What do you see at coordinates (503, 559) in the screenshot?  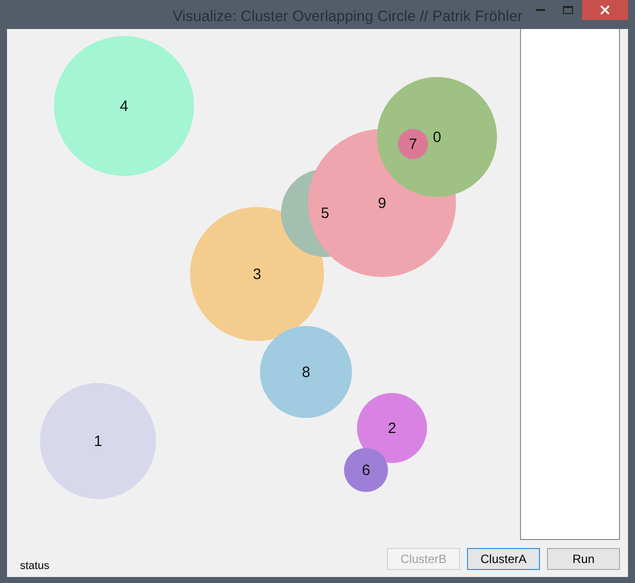 I see `action-button: ClusterA` at bounding box center [503, 559].